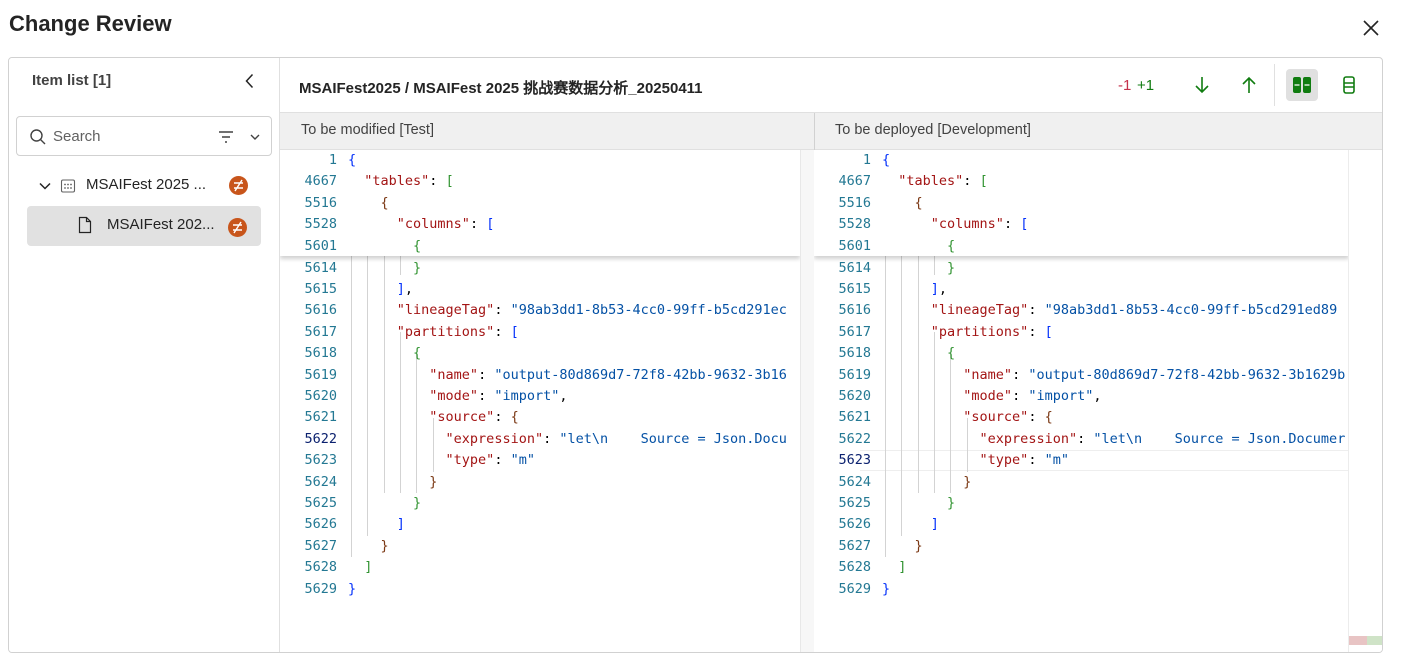 This screenshot has height=667, width=1407. I want to click on arrow-up-icon, so click(1249, 84).